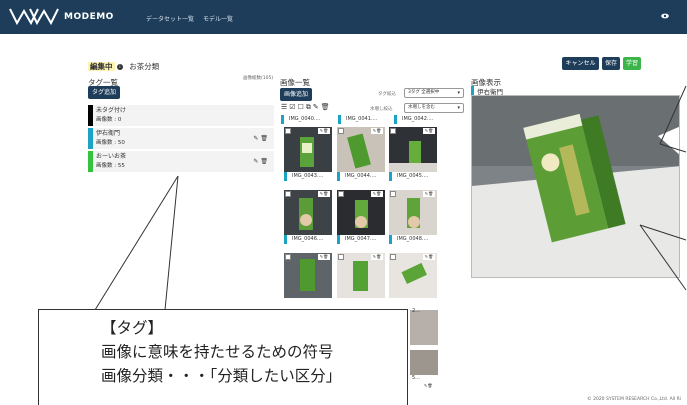 Image resolution: width=687 pixels, height=405 pixels. Describe the element at coordinates (109, 120) in the screenshot. I see `tag-count: 画像数 : 0` at that location.